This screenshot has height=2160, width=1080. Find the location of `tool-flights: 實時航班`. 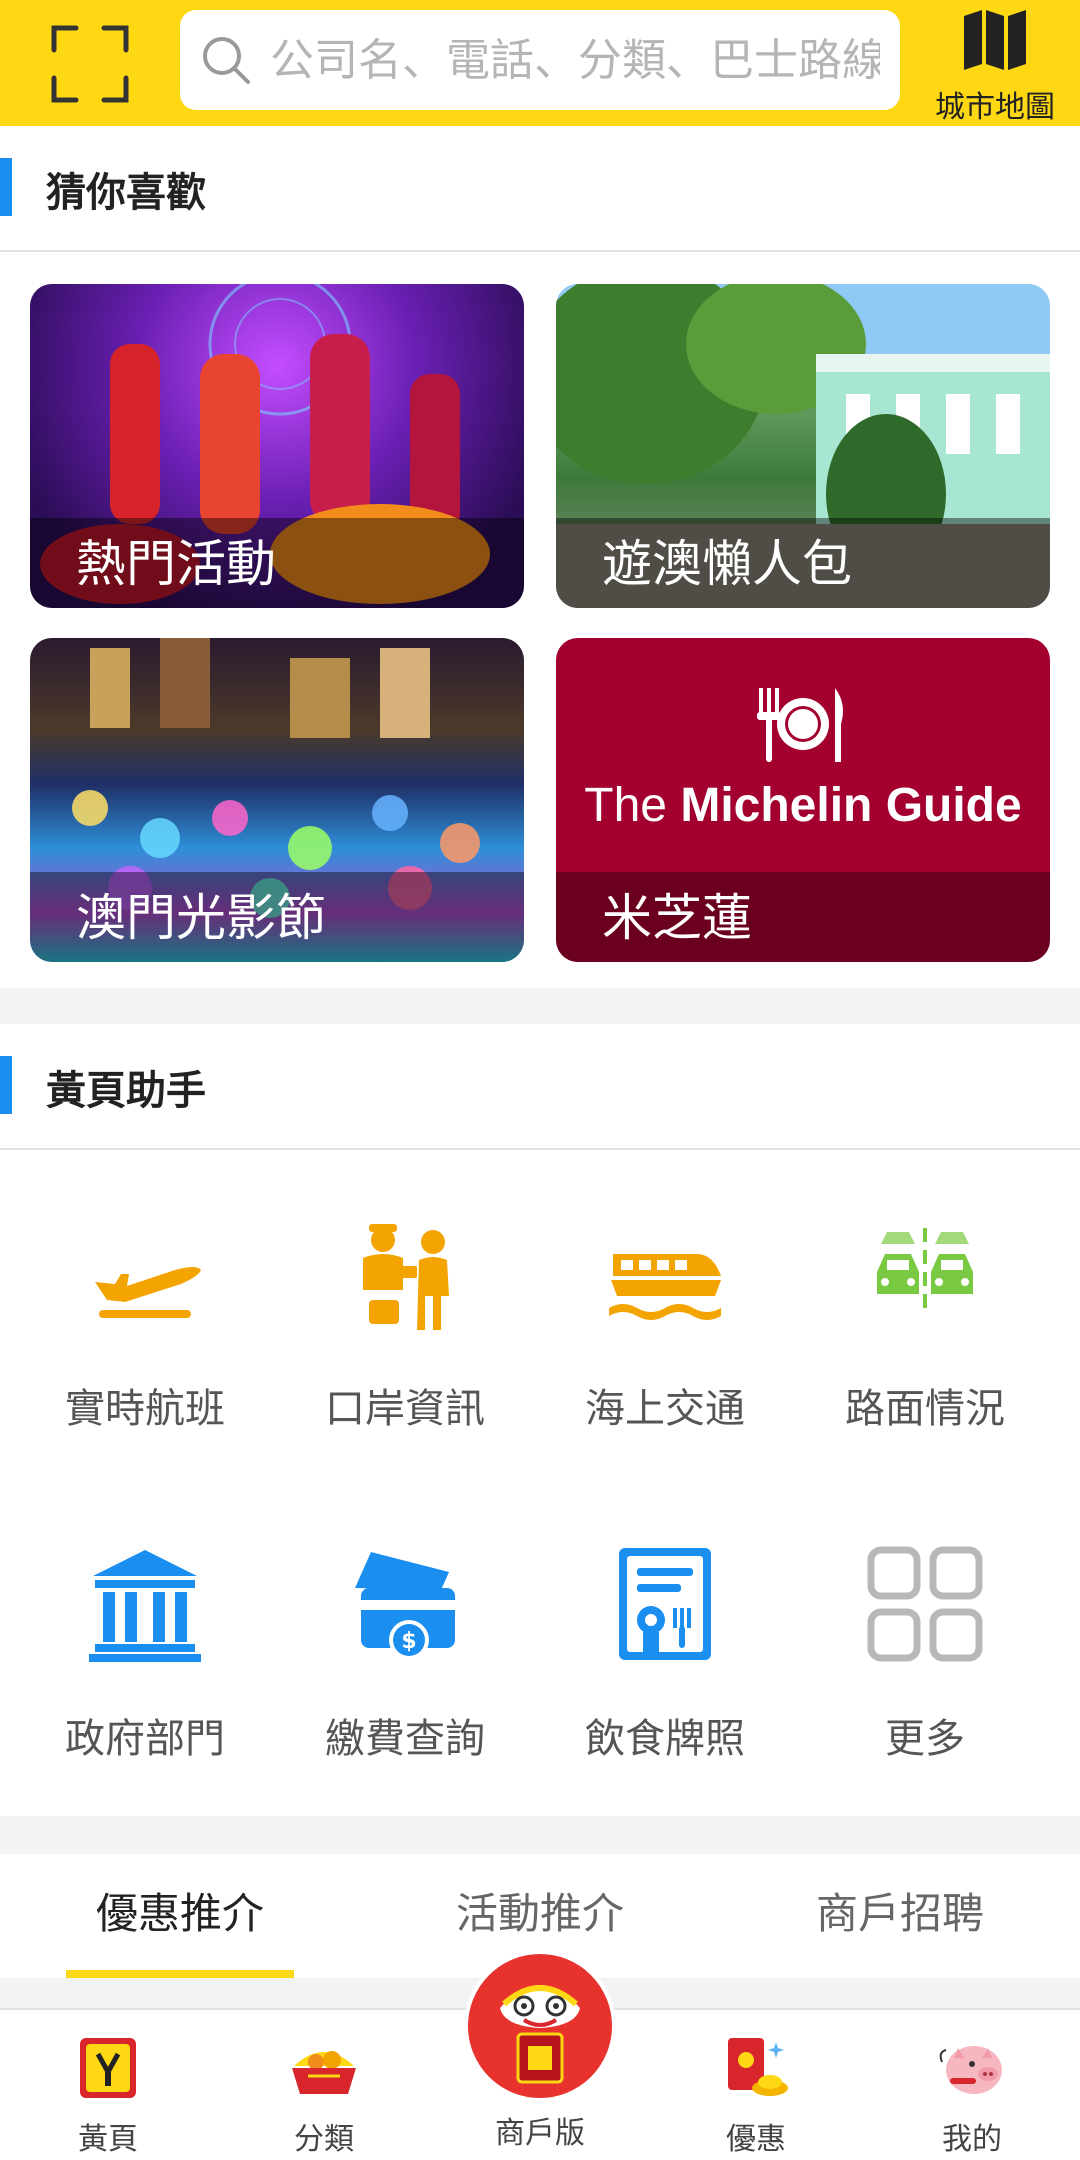

tool-flights: 實時航班 is located at coordinates (145, 1334).